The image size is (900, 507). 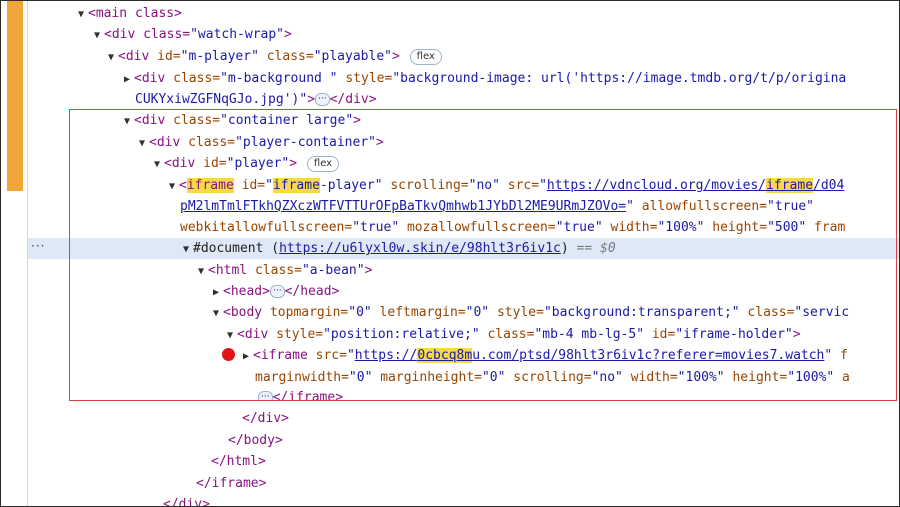 I want to click on document-link: https://u6lyxl0w.skin/e/98hlt3r6iv1c, so click(x=420, y=248).